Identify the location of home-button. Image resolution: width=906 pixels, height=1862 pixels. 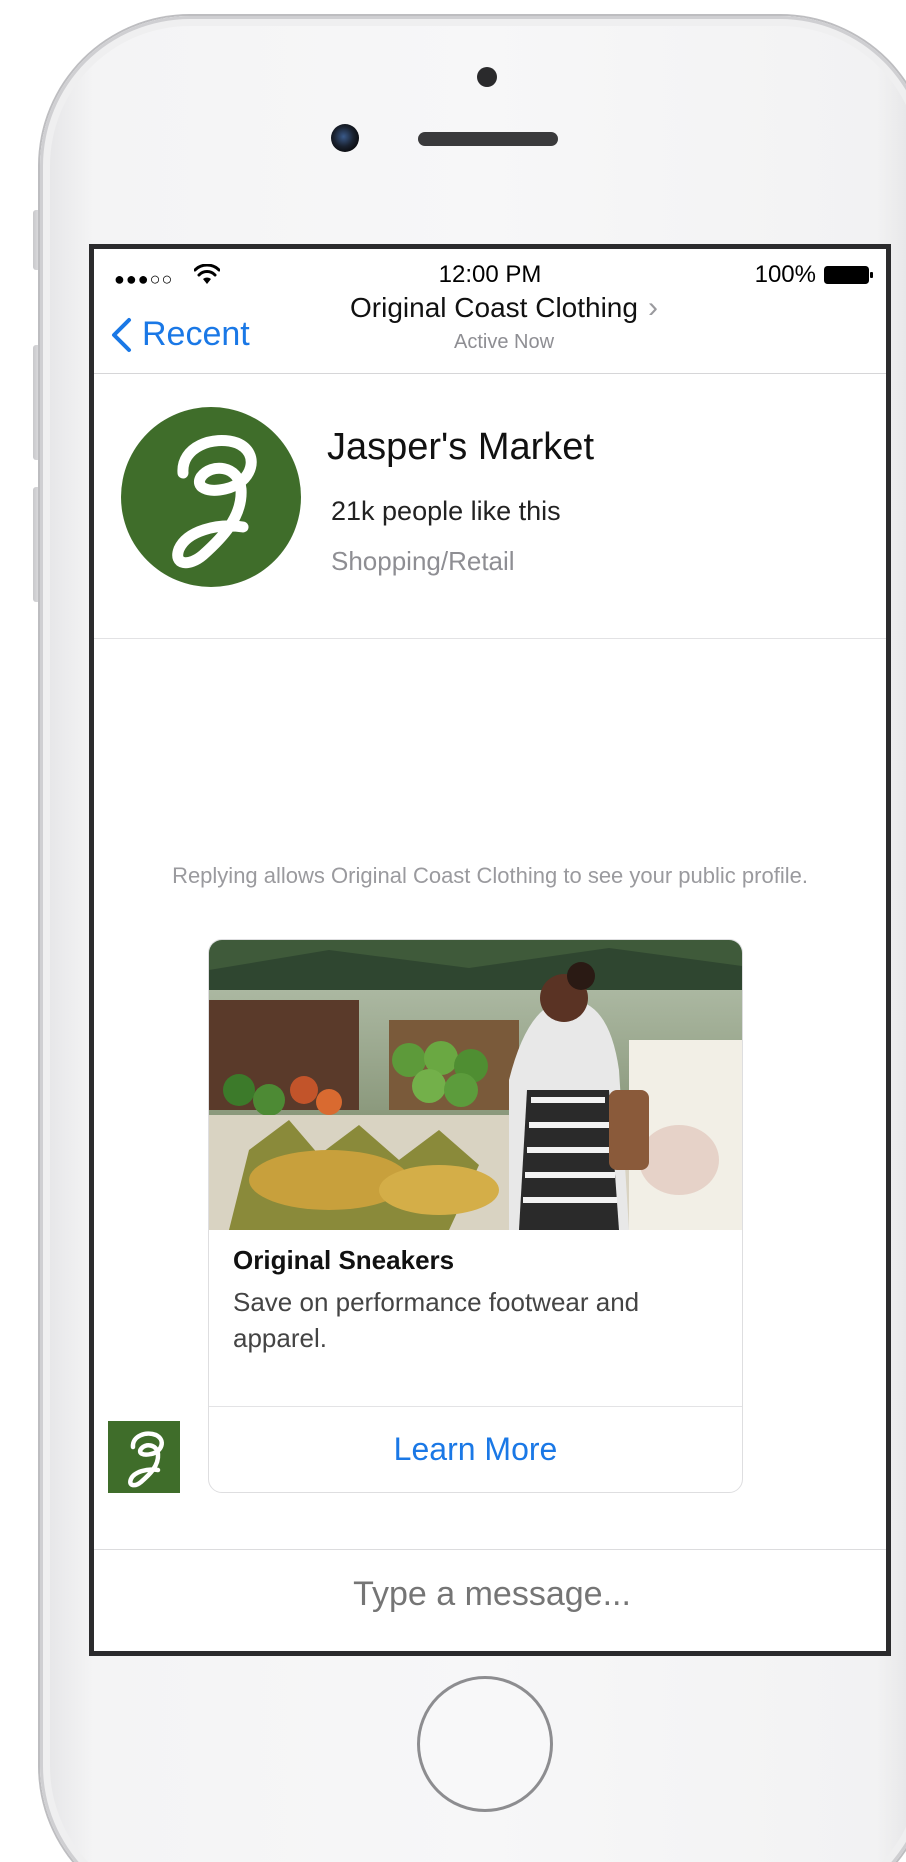
(485, 1744).